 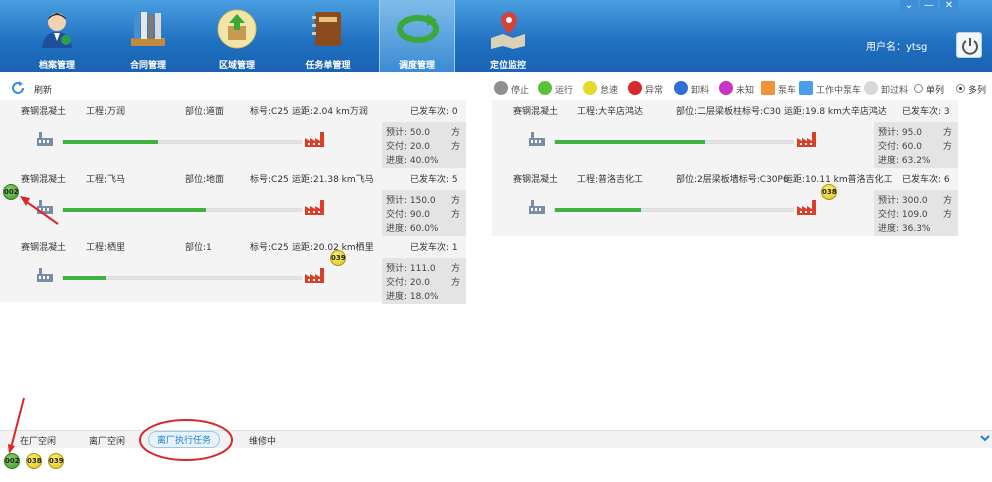 What do you see at coordinates (926, 112) in the screenshot?
I see `task-trips: 已发车次: 3` at bounding box center [926, 112].